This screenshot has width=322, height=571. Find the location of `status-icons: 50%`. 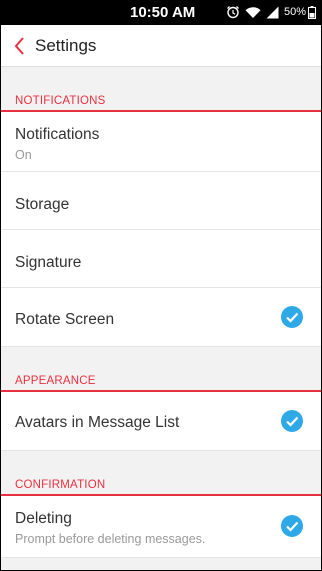

status-icons: 50% is located at coordinates (271, 12).